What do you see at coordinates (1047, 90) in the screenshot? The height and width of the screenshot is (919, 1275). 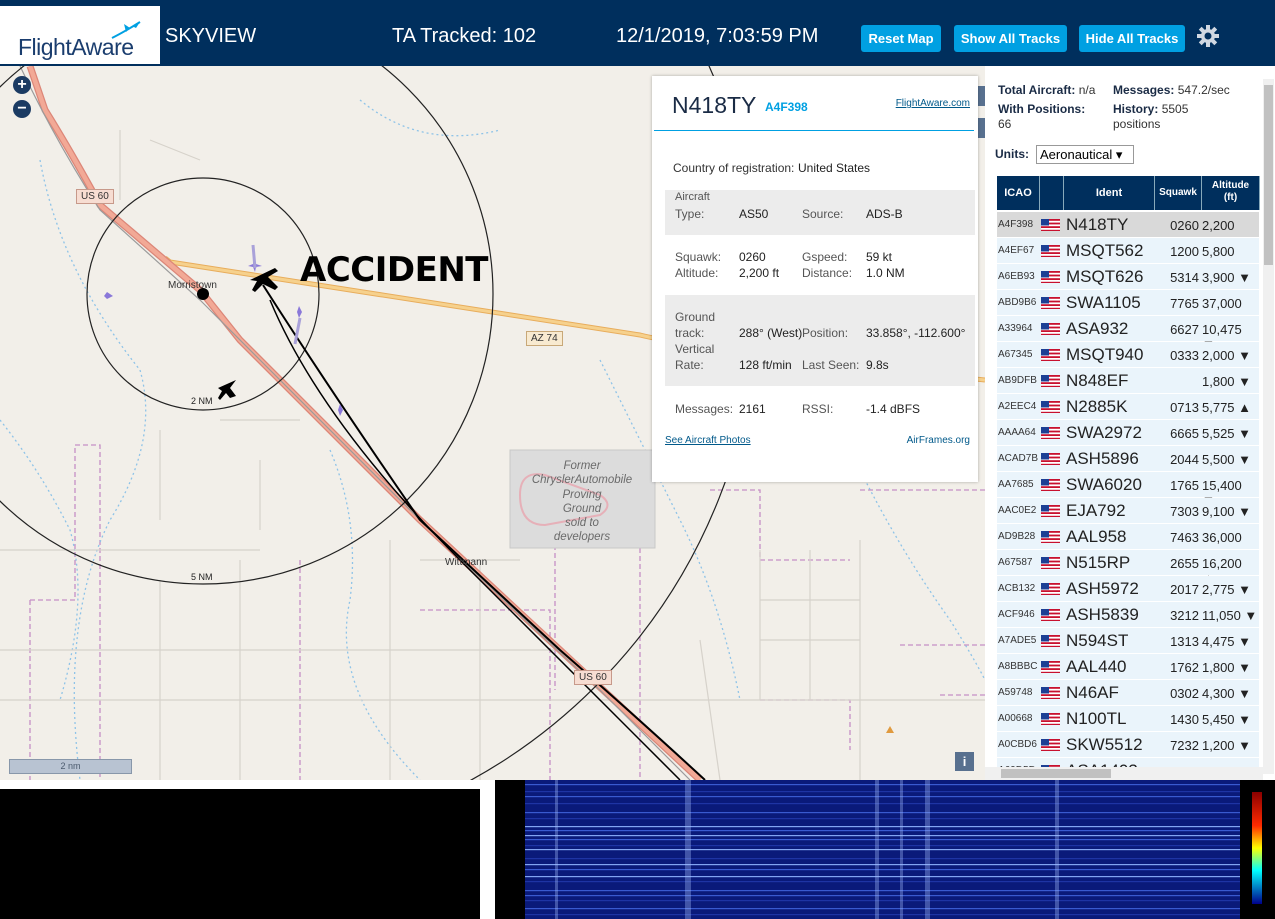 I see `total-aircraft-stat: Total Aircraft: n/a` at bounding box center [1047, 90].